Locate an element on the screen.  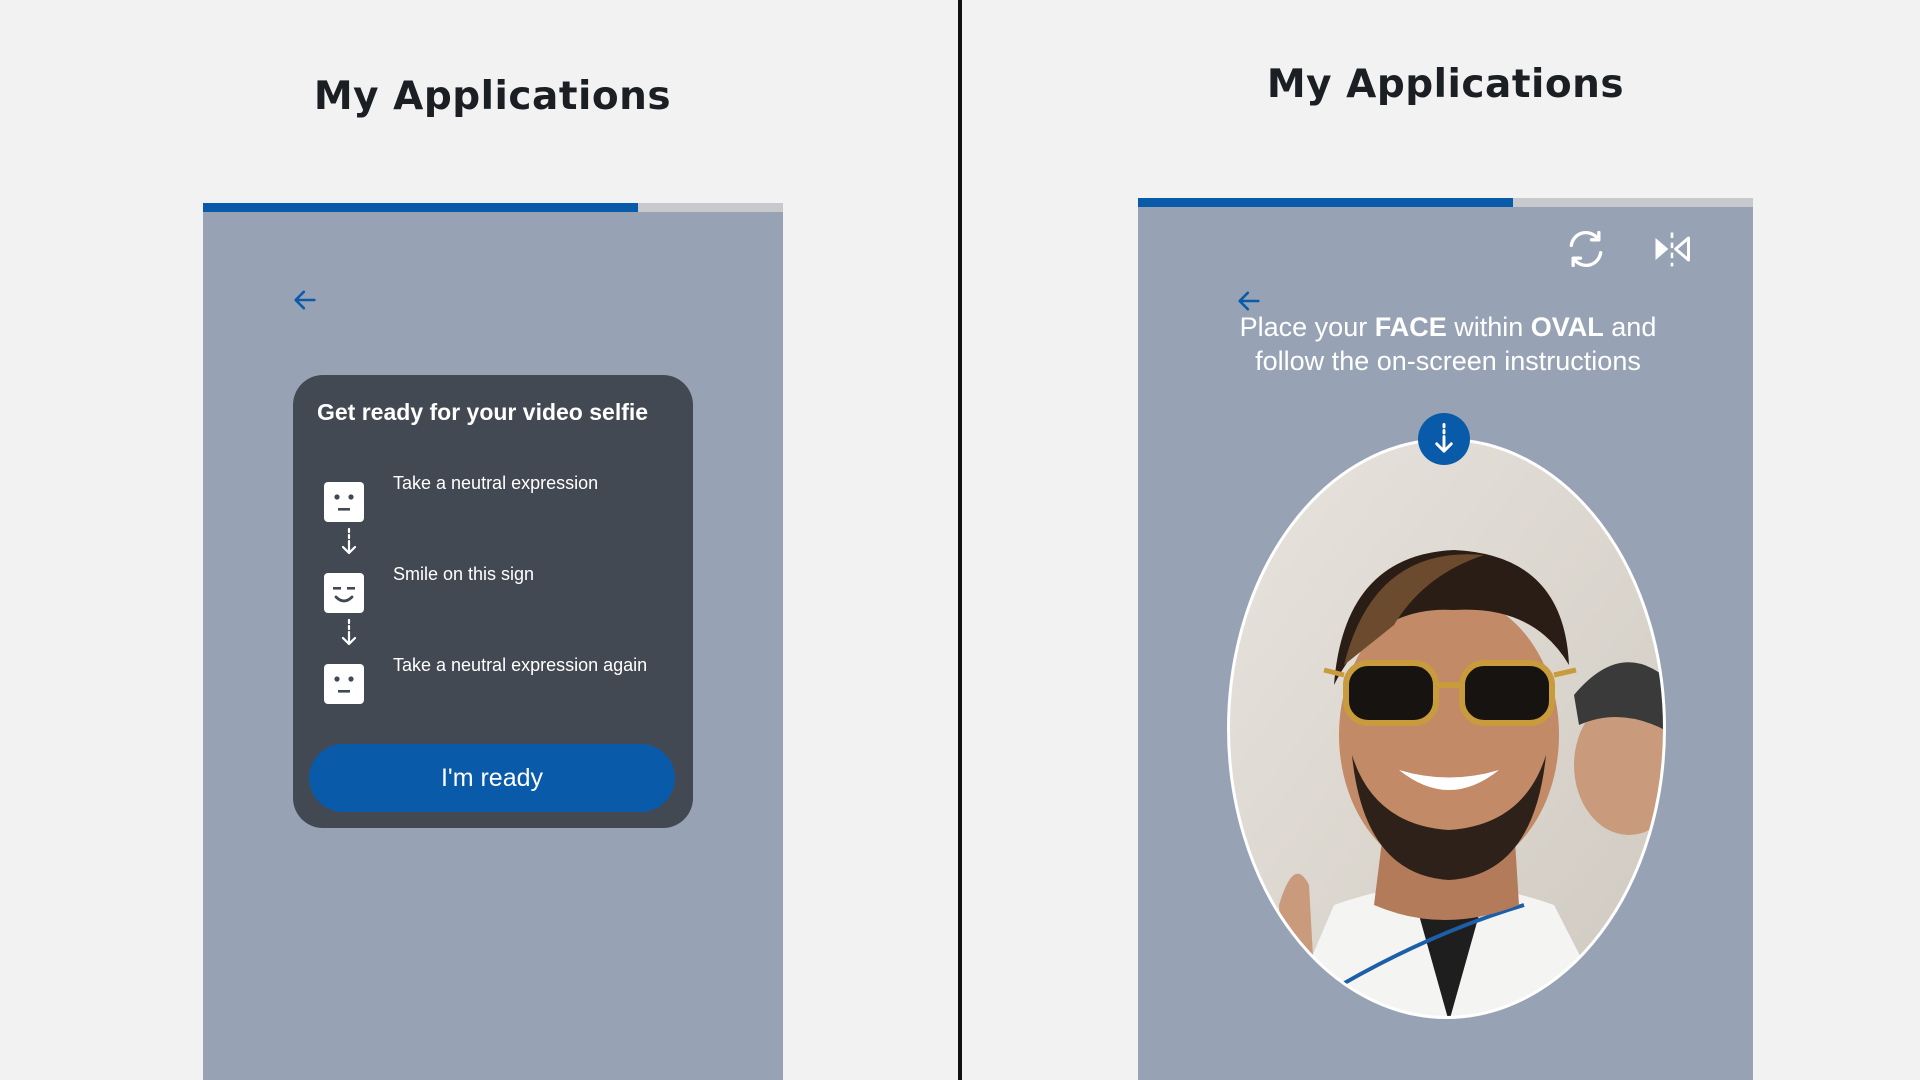
down-indicator is located at coordinates (1444, 439).